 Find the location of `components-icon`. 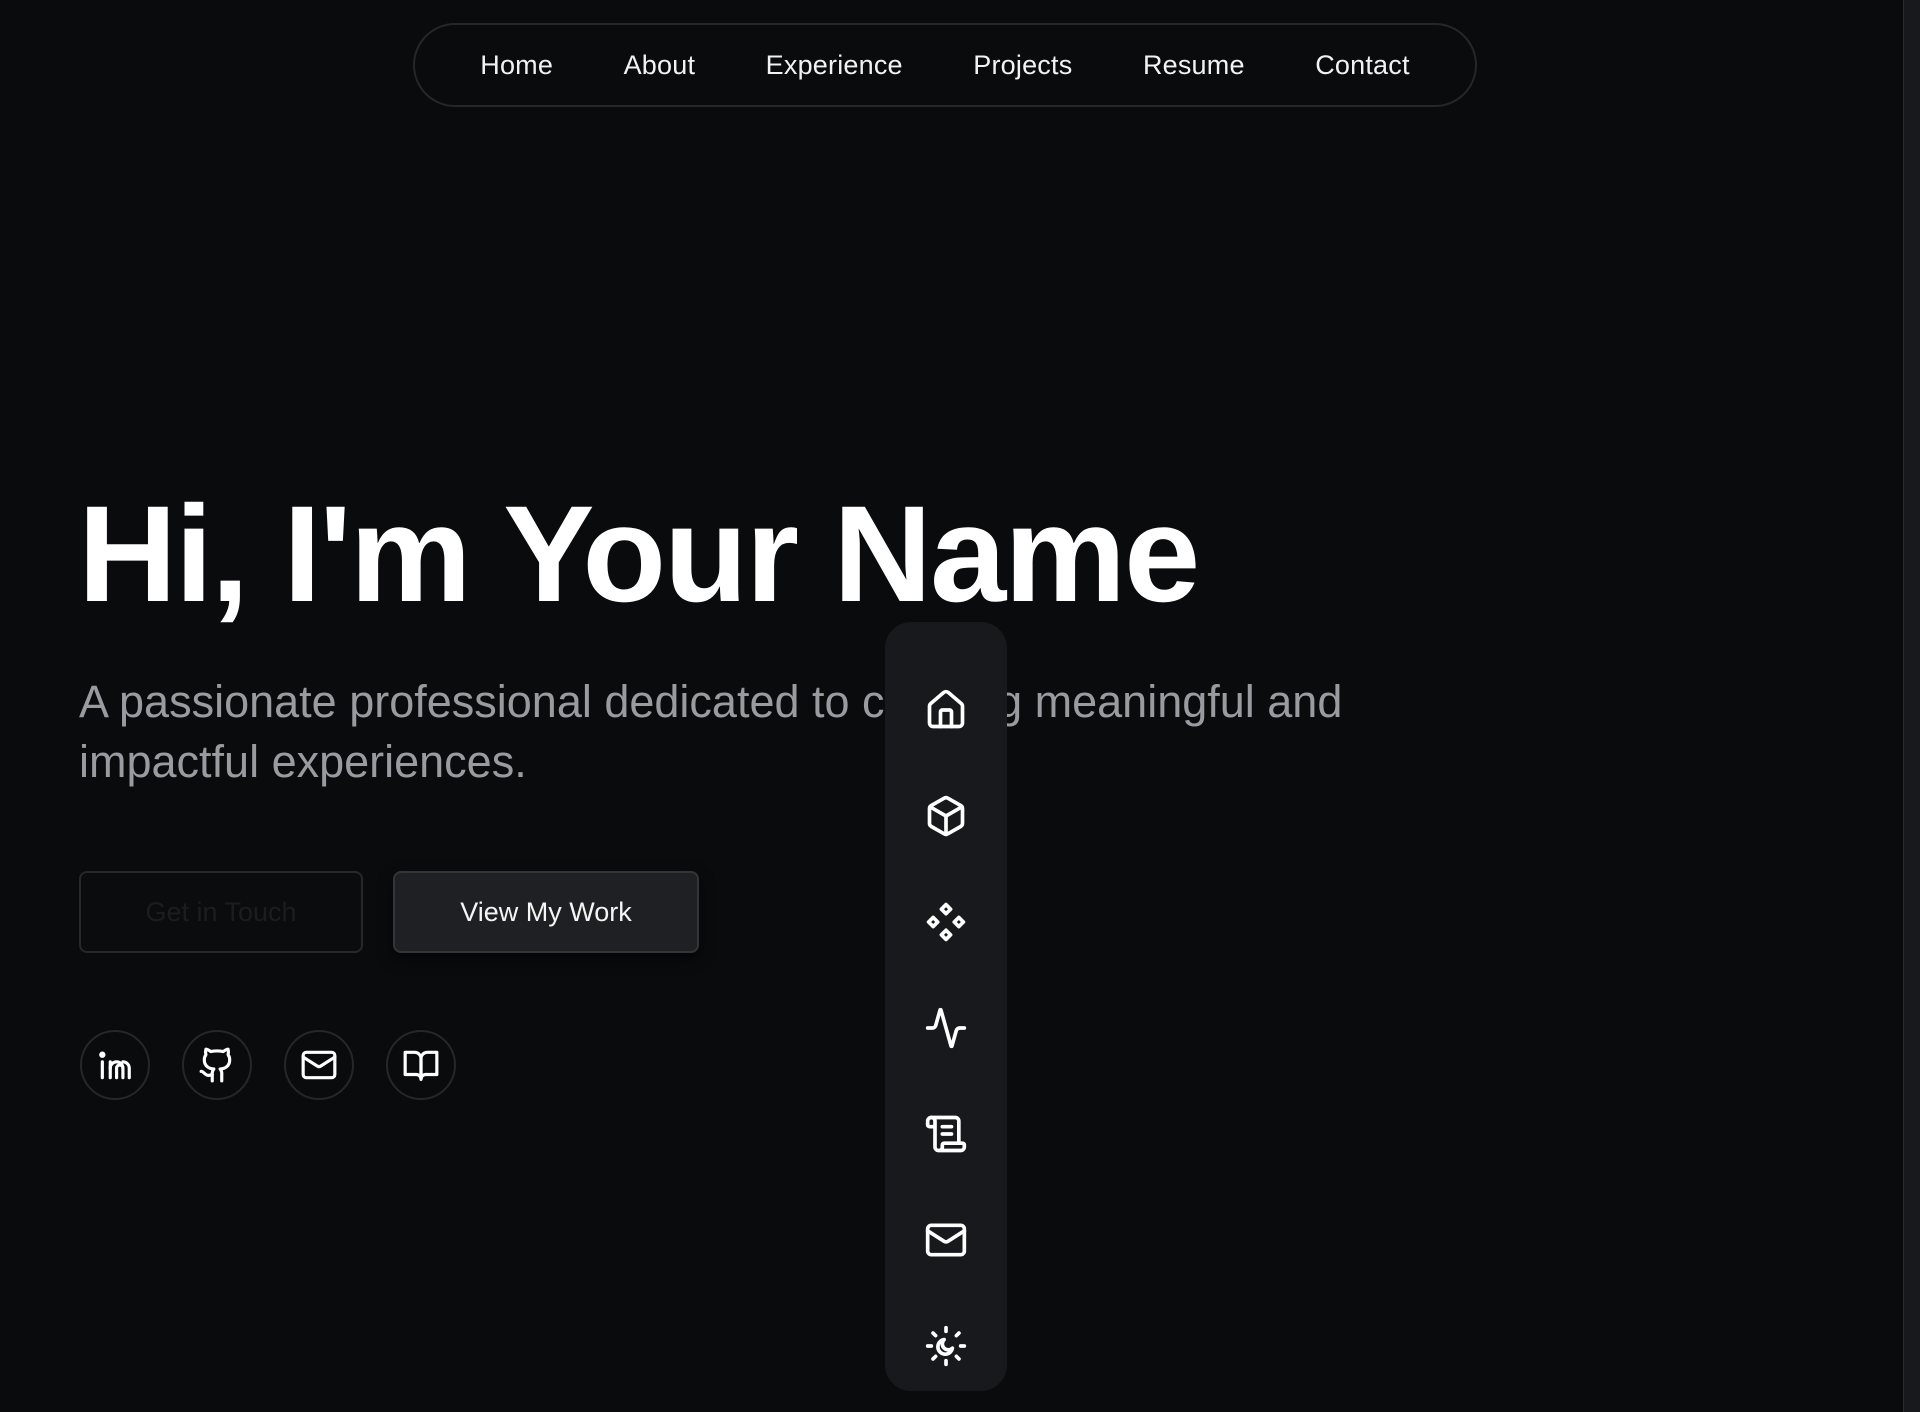

components-icon is located at coordinates (946, 922).